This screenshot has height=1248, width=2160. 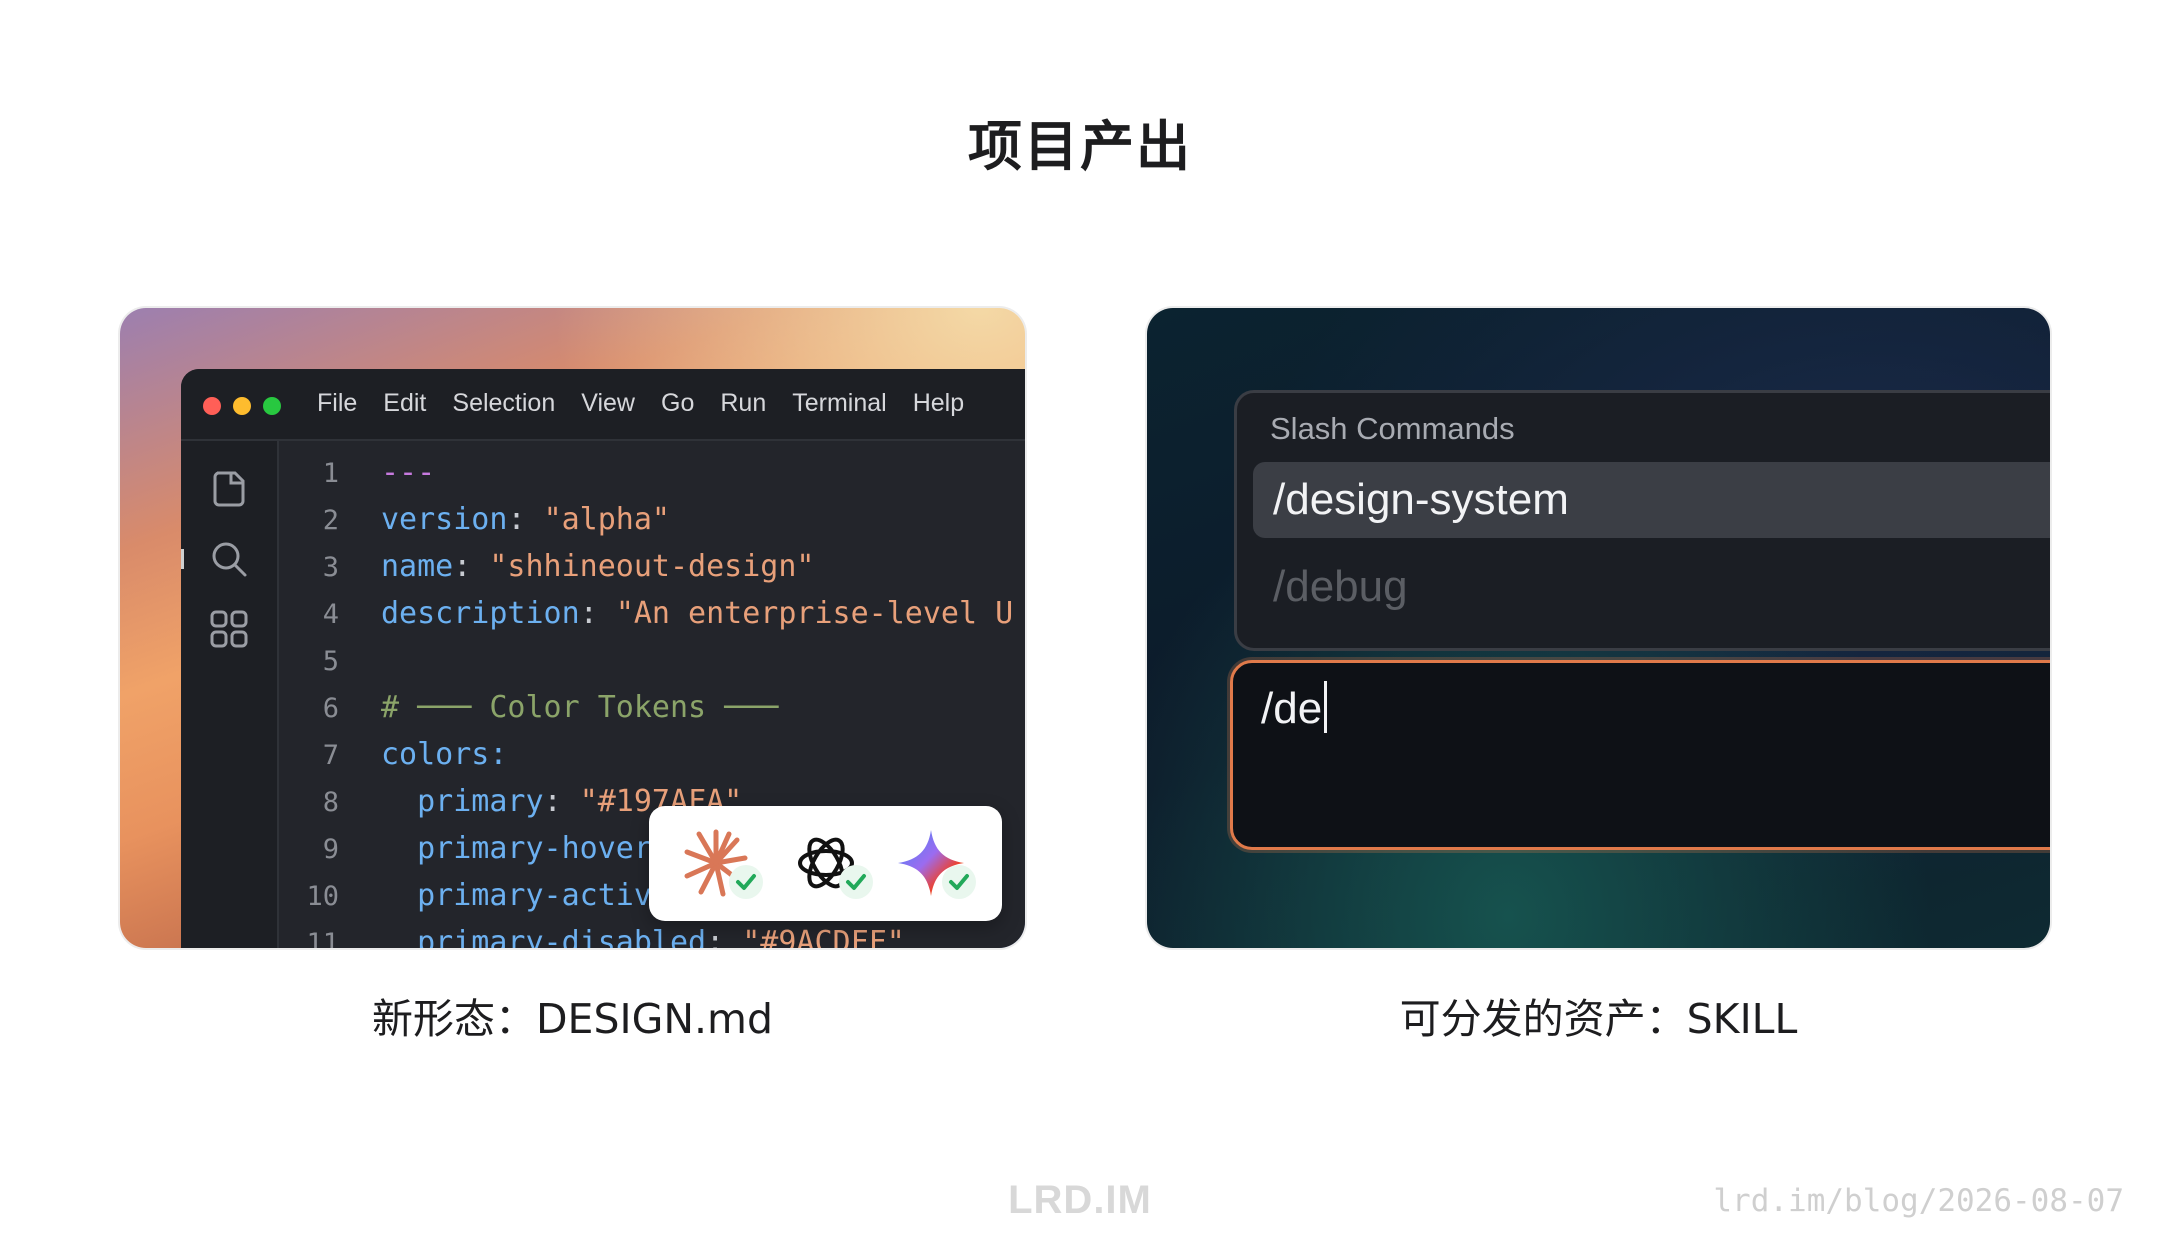 I want to click on slash-commands-title: Slash Commands, so click(x=1392, y=428).